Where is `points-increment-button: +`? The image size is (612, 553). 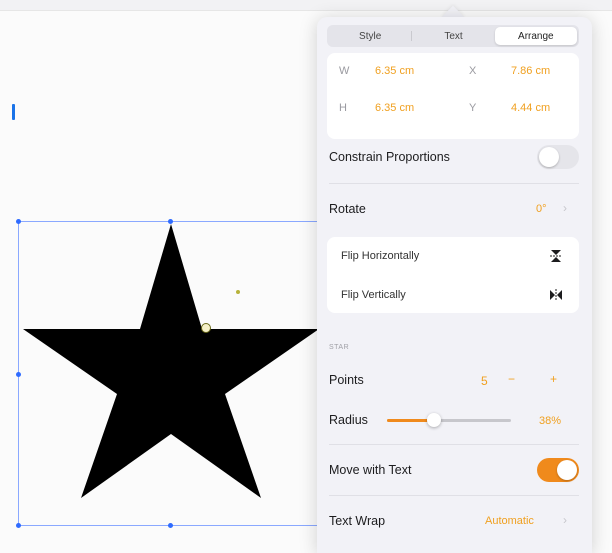 points-increment-button: + is located at coordinates (553, 379).